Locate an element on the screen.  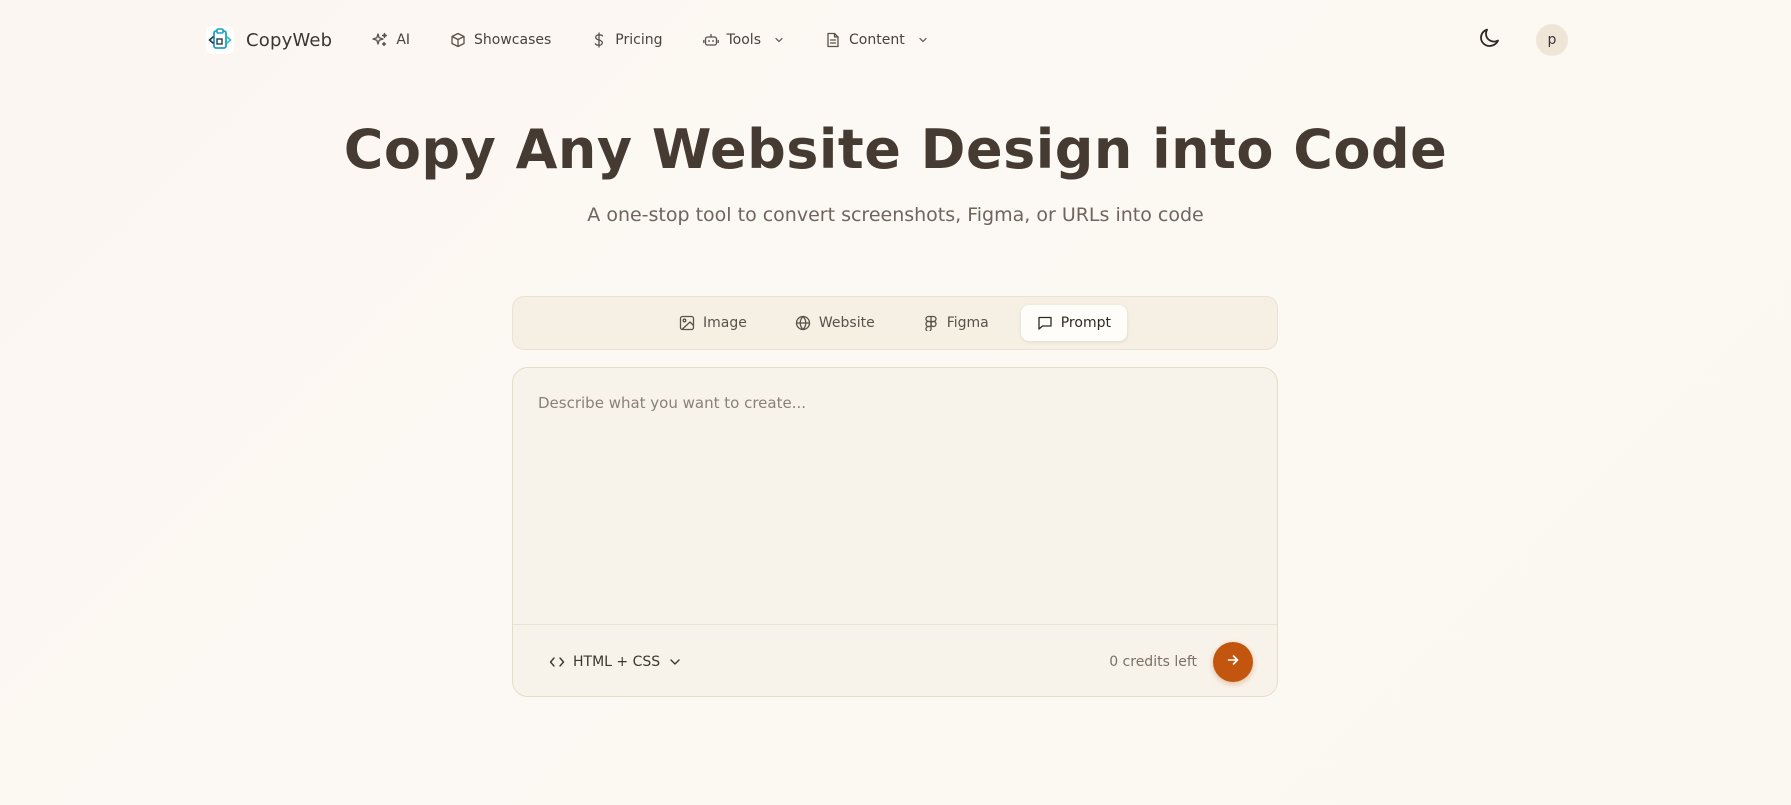
nav-item-label: Showcases is located at coordinates (513, 40).